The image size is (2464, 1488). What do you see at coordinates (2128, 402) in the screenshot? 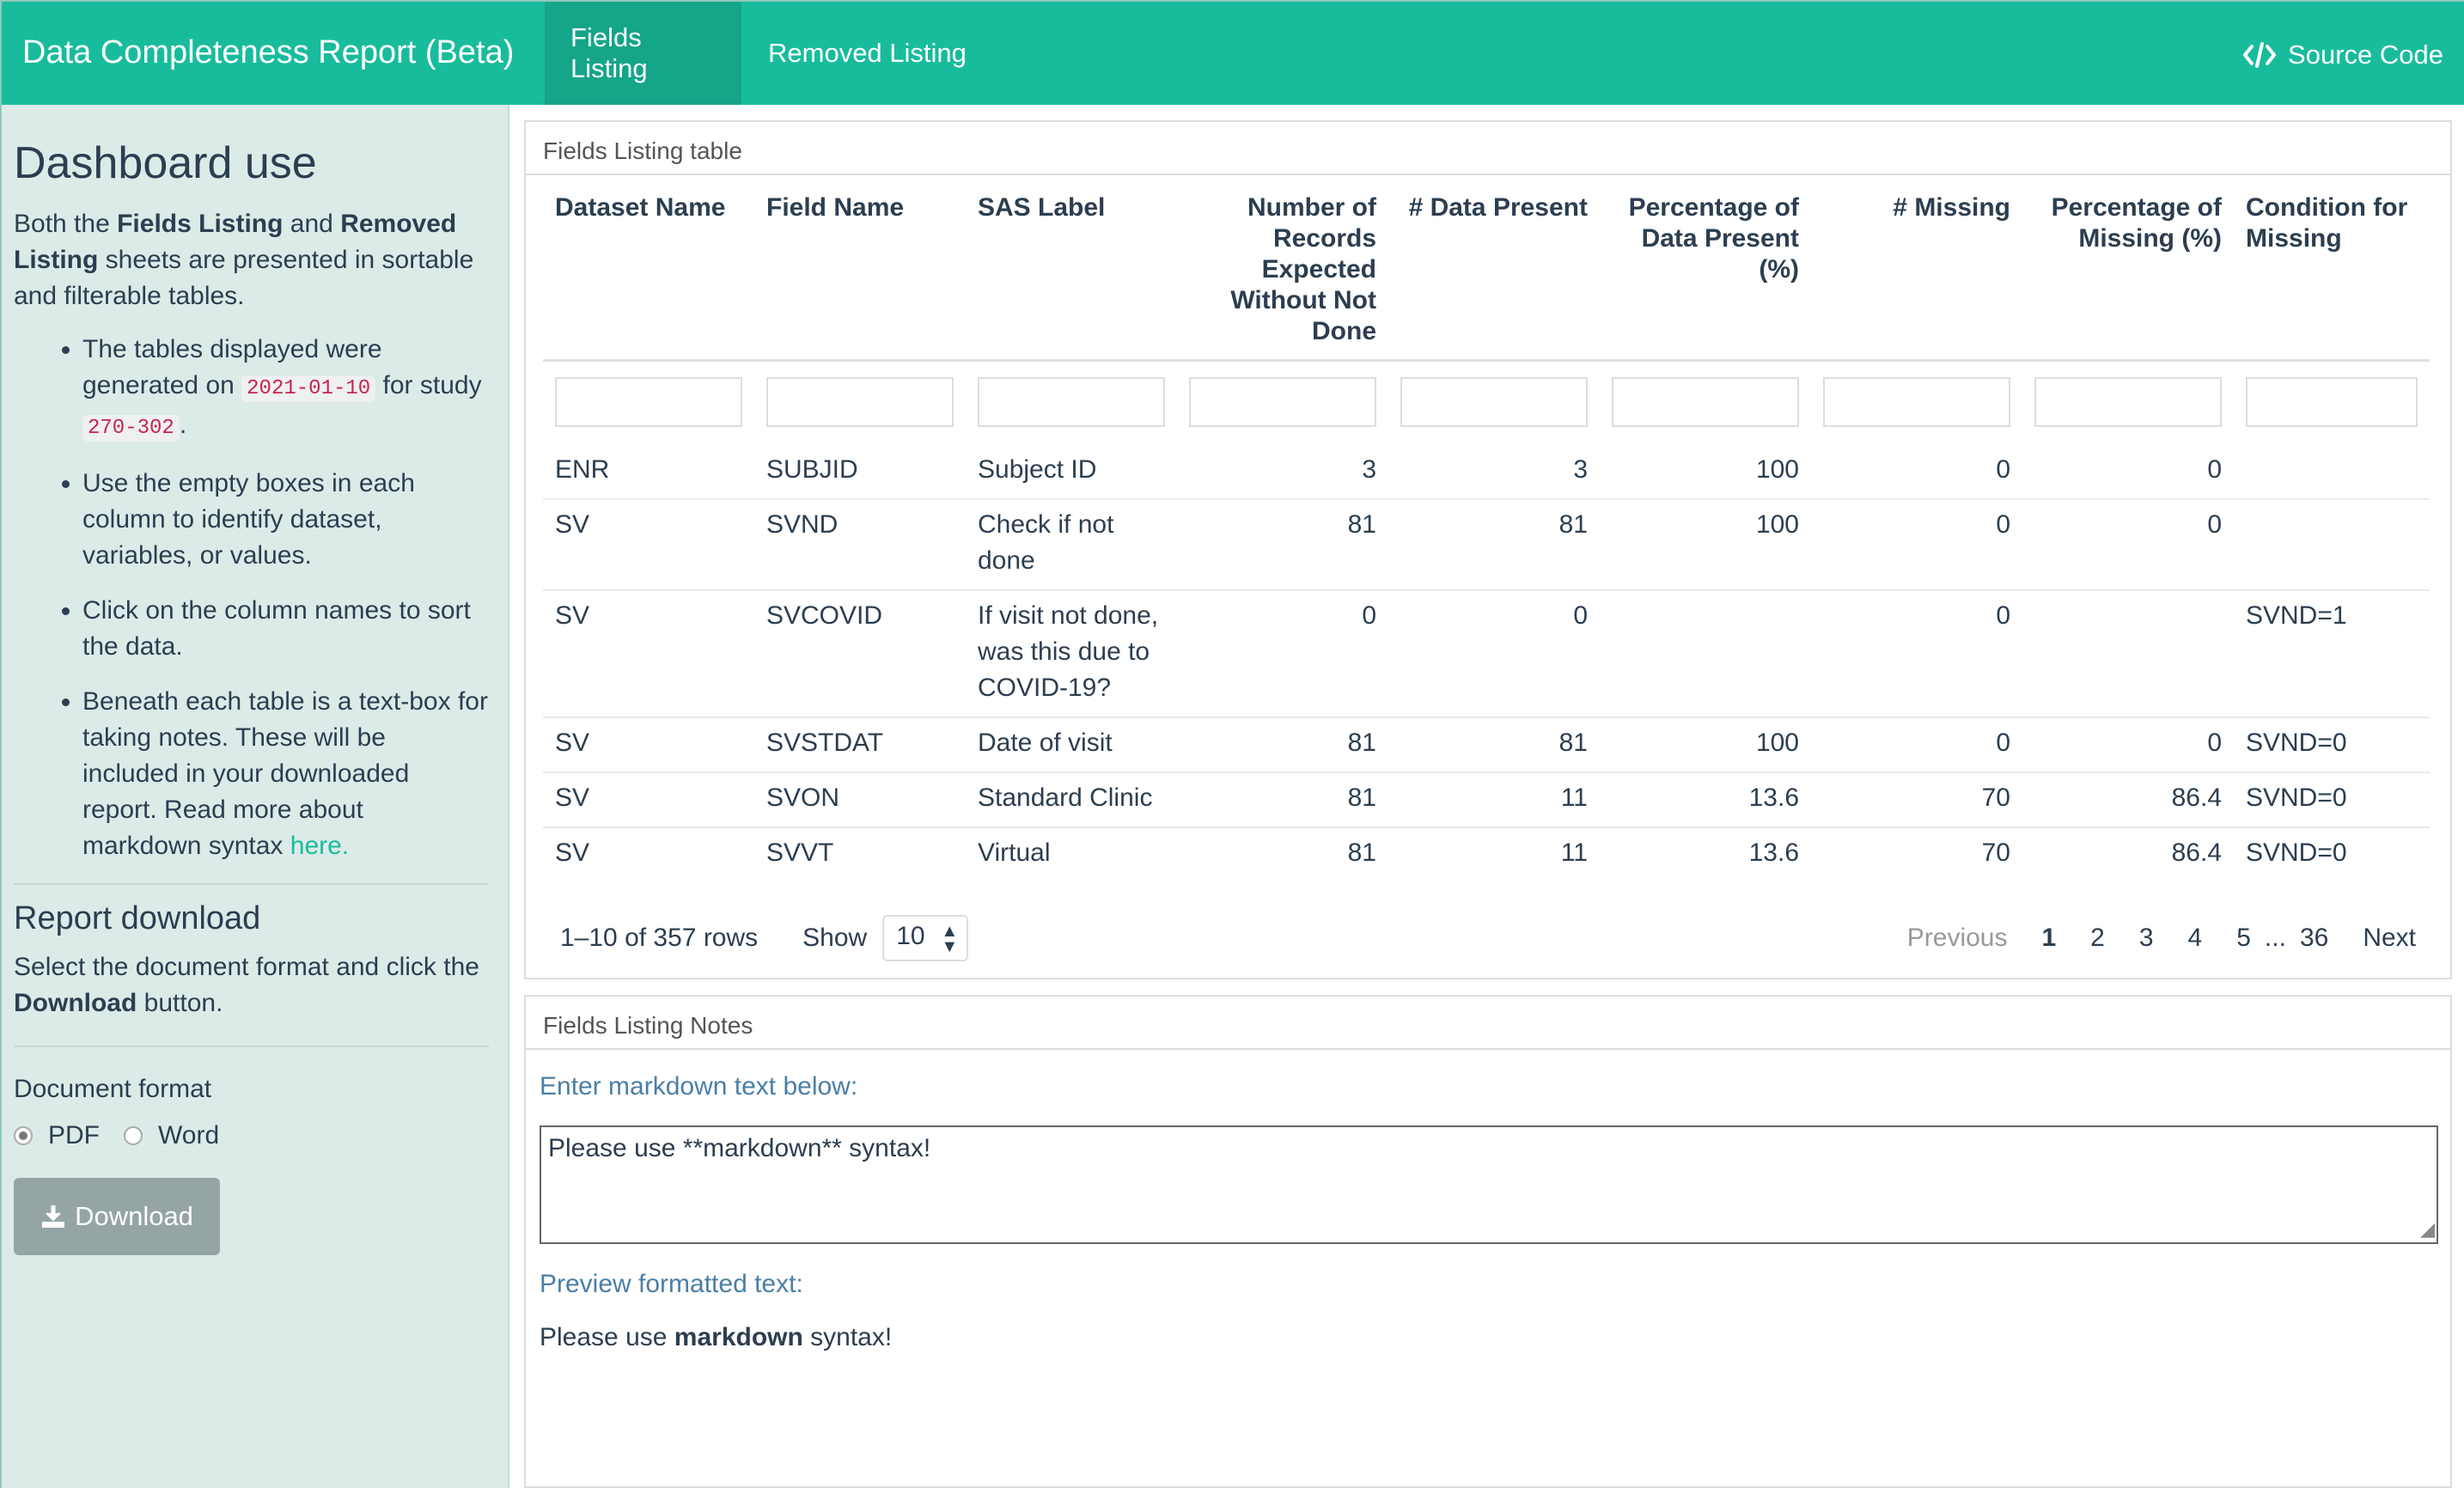
I see `filter-input-pct-missing` at bounding box center [2128, 402].